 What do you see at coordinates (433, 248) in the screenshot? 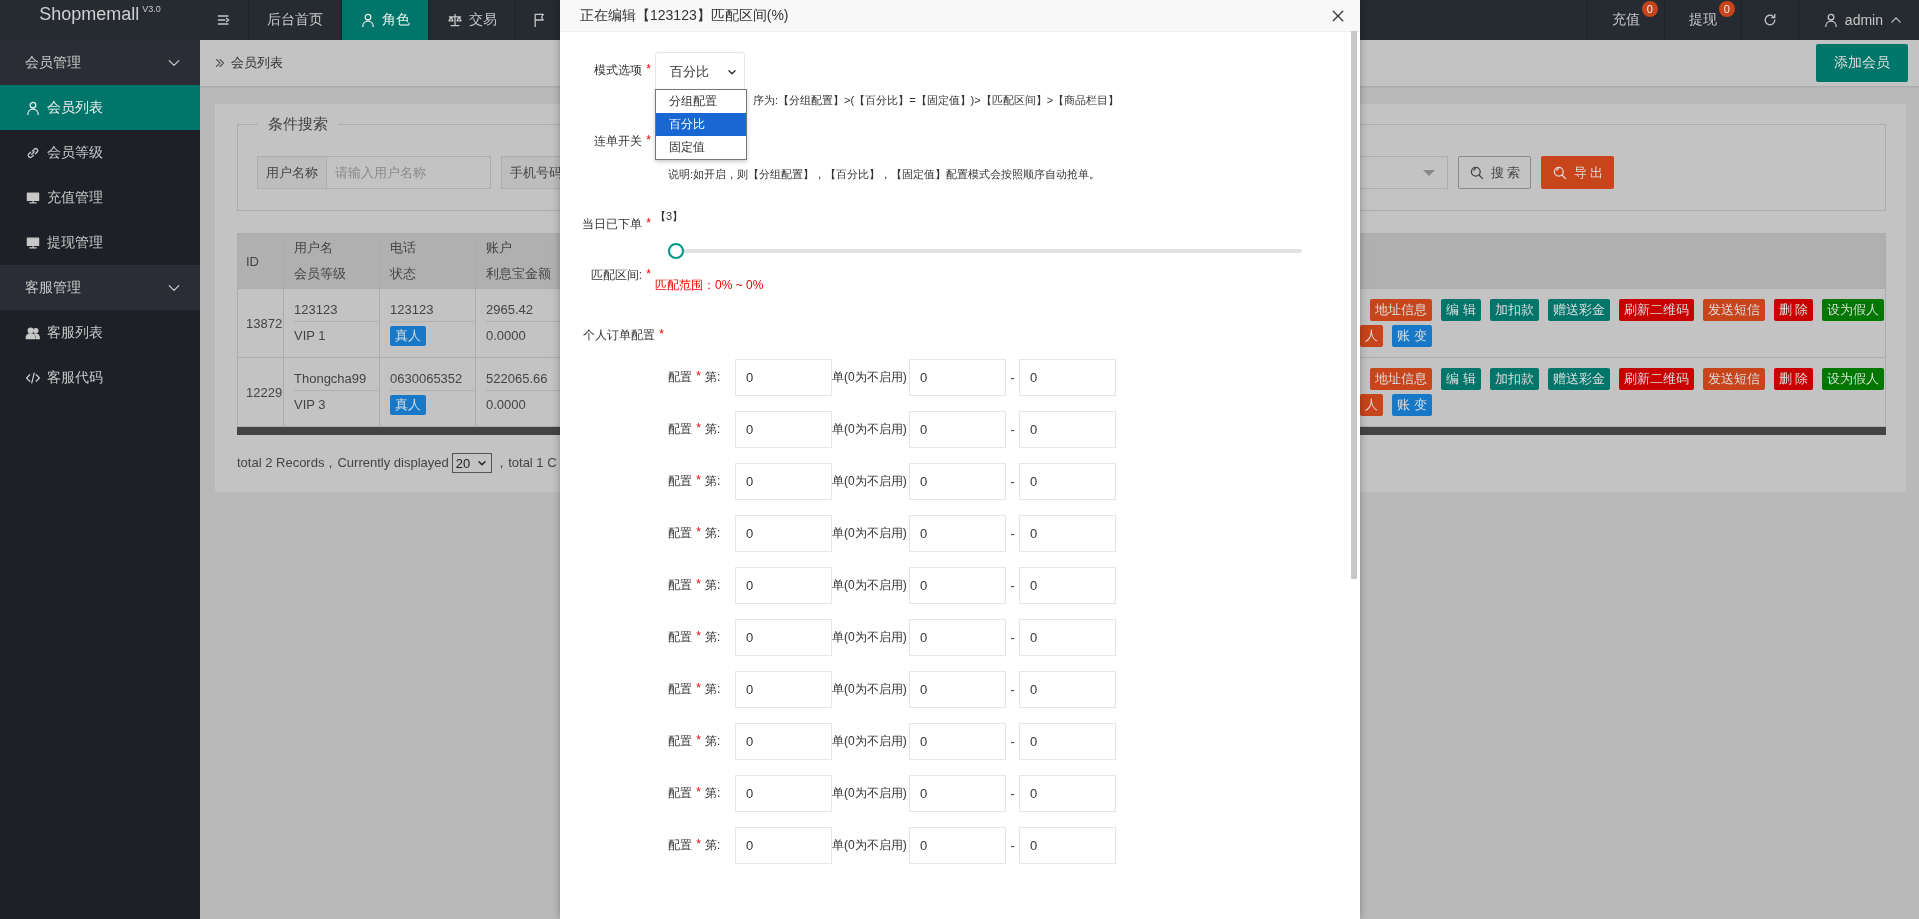
I see `column-header: 电话` at bounding box center [433, 248].